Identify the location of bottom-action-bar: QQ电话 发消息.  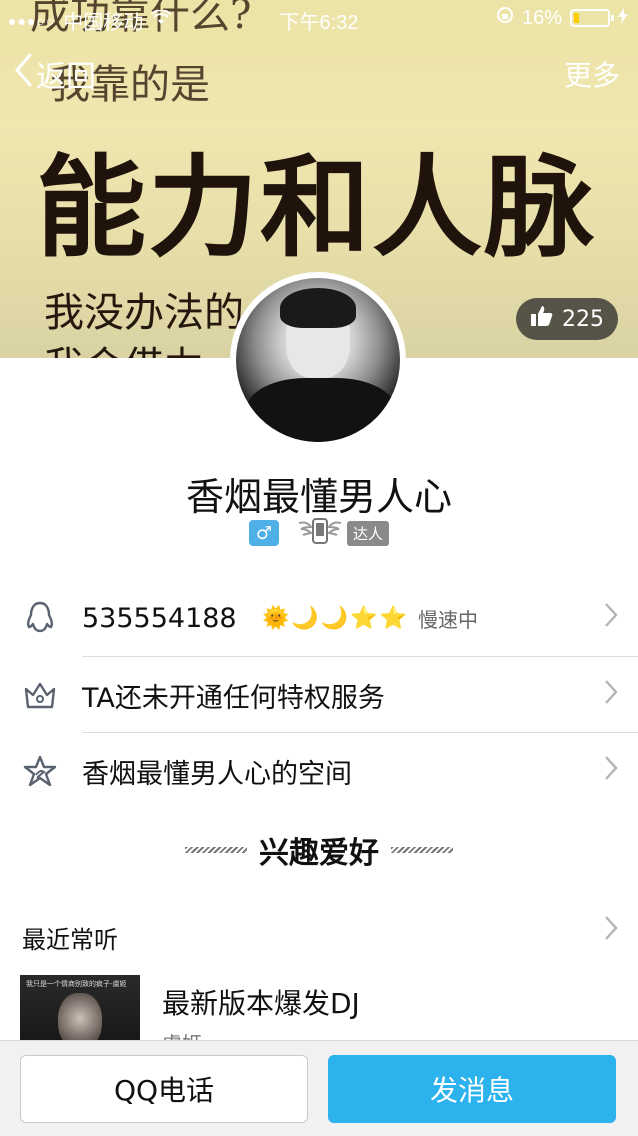
(319, 1088).